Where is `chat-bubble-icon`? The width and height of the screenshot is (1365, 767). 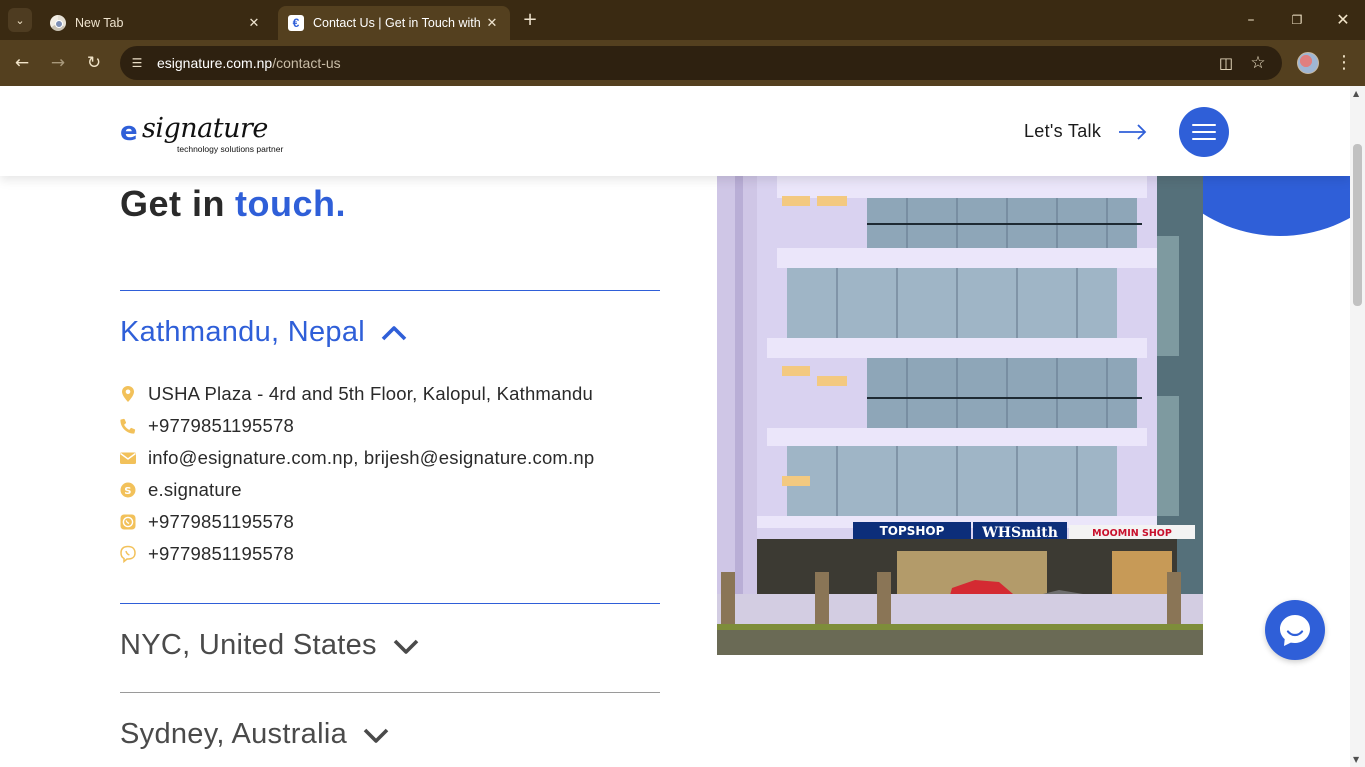 chat-bubble-icon is located at coordinates (1295, 630).